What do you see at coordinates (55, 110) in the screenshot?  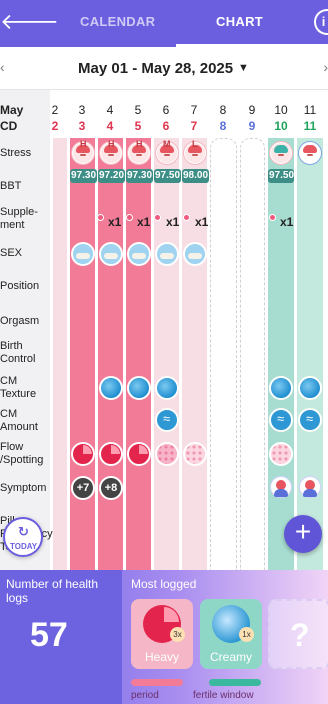 I see `day-number: 2` at bounding box center [55, 110].